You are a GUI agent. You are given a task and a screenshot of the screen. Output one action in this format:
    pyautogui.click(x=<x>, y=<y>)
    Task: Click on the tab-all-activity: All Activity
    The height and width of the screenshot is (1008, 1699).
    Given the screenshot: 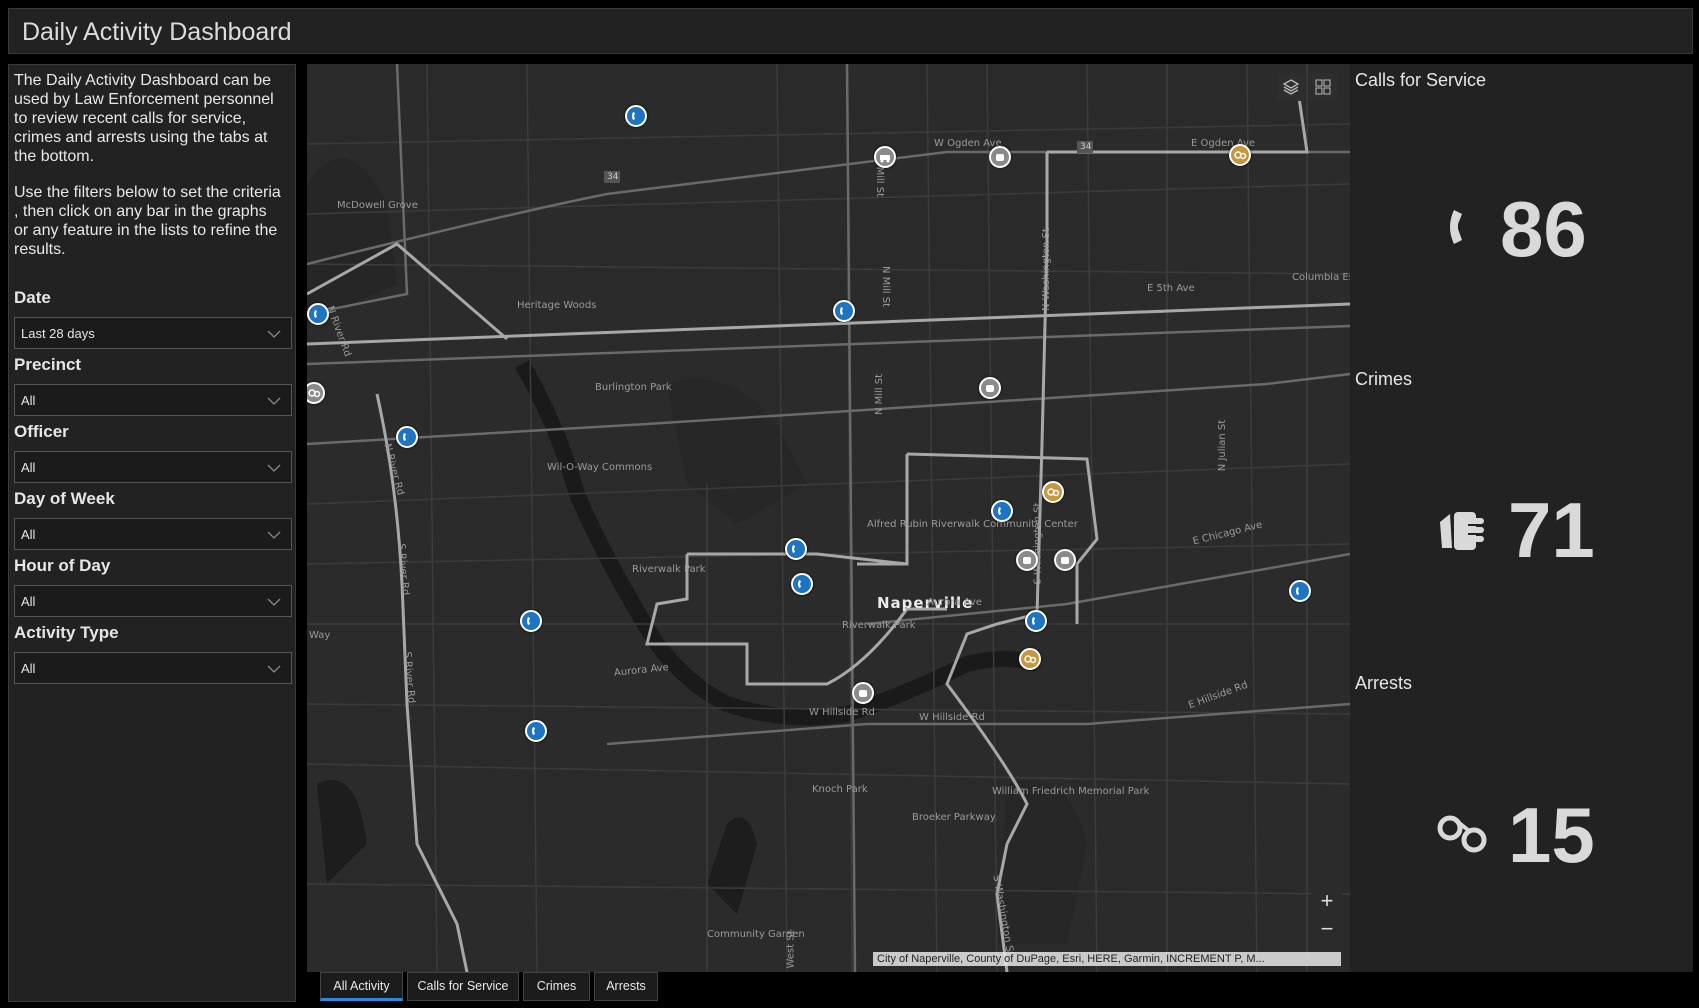 What is the action you would take?
    pyautogui.click(x=361, y=986)
    